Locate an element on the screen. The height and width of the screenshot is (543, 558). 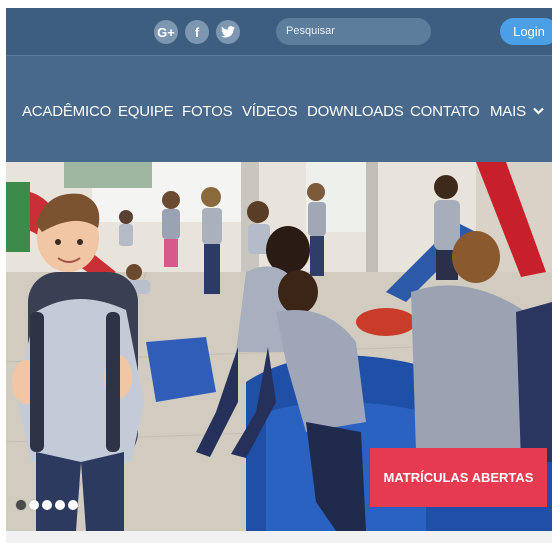
nav-item-mais: MAIS is located at coordinates (517, 111).